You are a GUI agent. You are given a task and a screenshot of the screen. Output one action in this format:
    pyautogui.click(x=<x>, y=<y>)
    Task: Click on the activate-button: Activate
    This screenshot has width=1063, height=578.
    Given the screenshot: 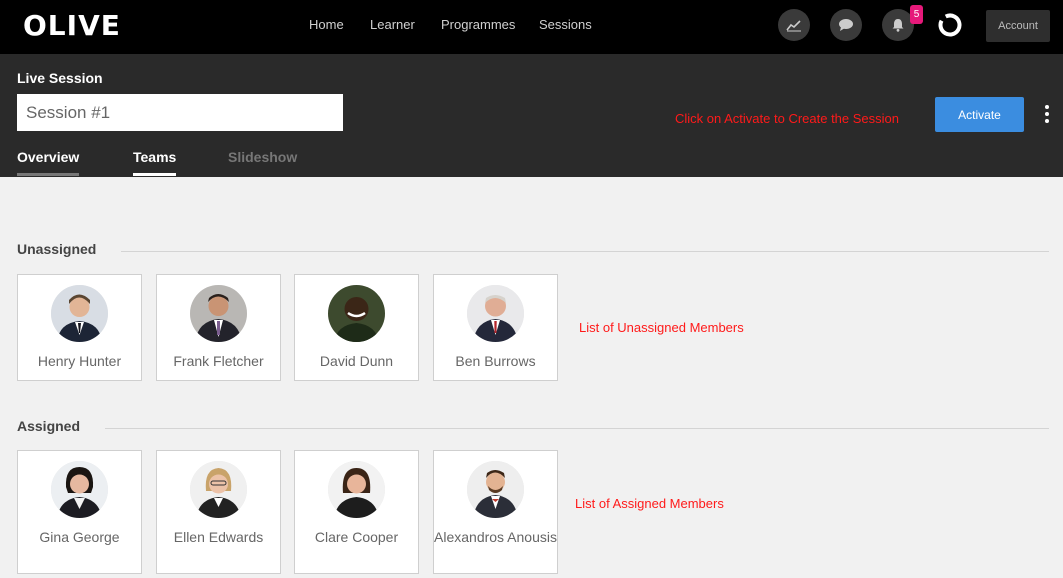 What is the action you would take?
    pyautogui.click(x=979, y=114)
    